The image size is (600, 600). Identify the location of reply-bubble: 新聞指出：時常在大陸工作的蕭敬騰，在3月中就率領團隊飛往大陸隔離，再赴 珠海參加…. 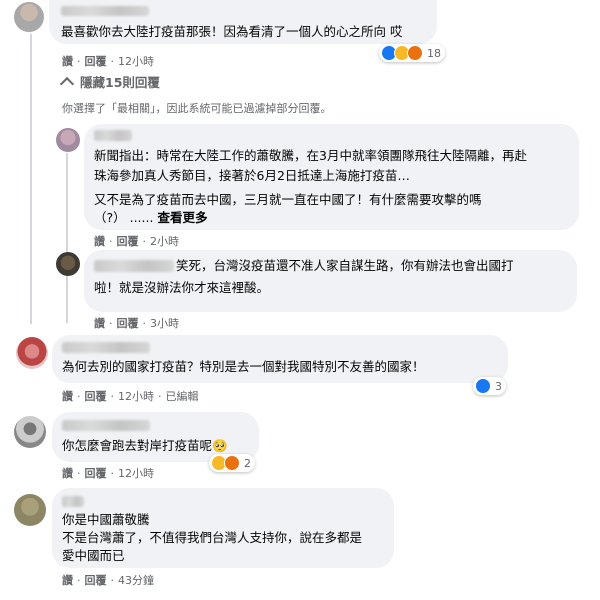
(331, 177).